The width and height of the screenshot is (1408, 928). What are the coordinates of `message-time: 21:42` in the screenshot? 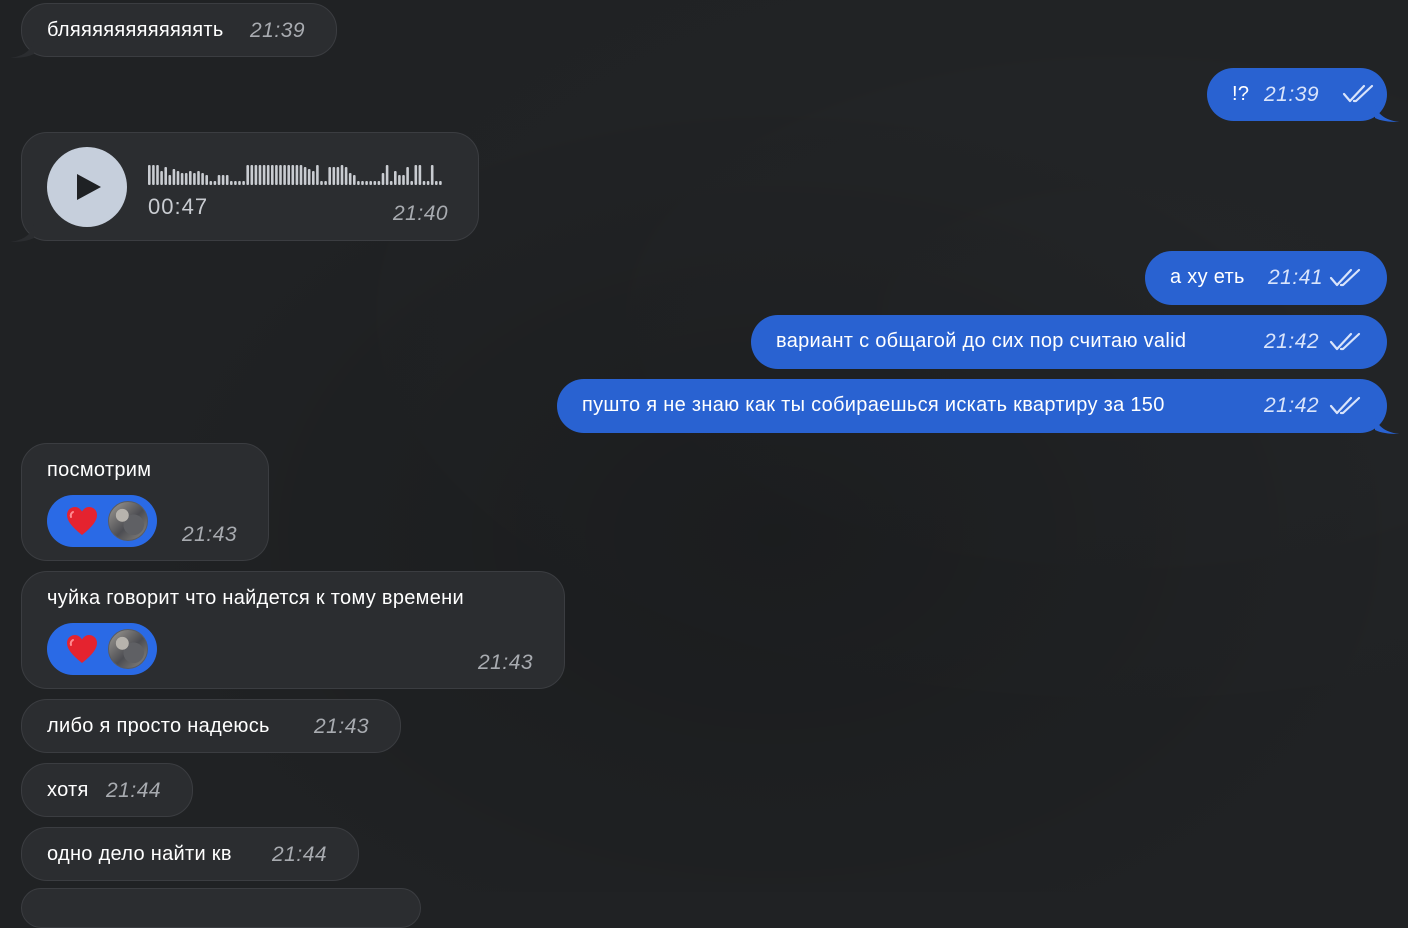 It's located at (1292, 341).